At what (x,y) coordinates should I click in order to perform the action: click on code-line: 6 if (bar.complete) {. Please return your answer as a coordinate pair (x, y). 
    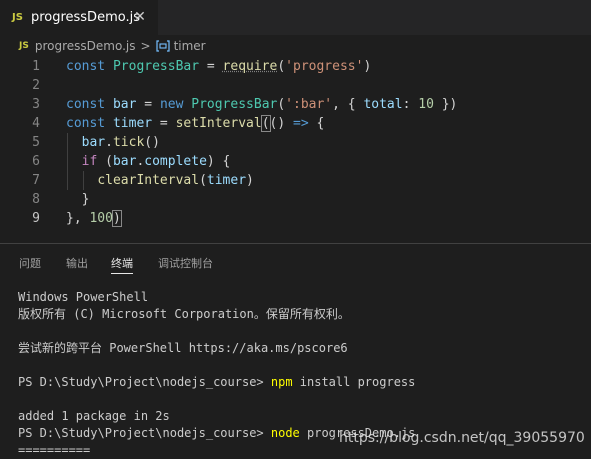
    Looking at the image, I should click on (295, 161).